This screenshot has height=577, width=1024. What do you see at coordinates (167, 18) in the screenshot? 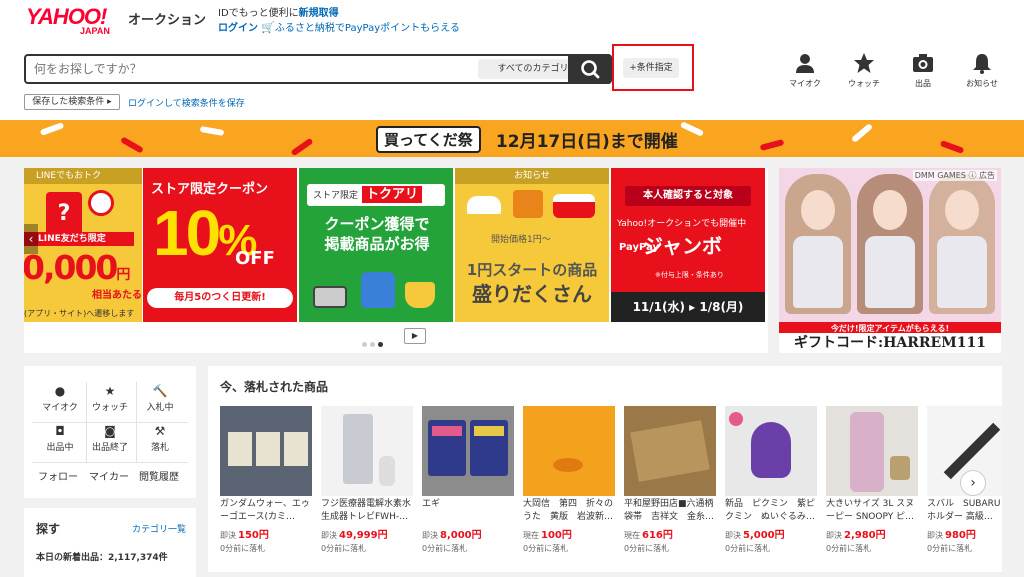
I see `logo-auction: オークション` at bounding box center [167, 18].